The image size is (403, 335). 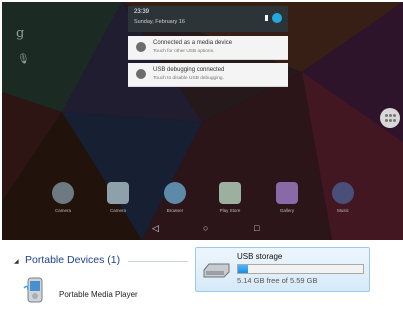 I want to click on mic-icon: 🎙︎, so click(x=23, y=59).